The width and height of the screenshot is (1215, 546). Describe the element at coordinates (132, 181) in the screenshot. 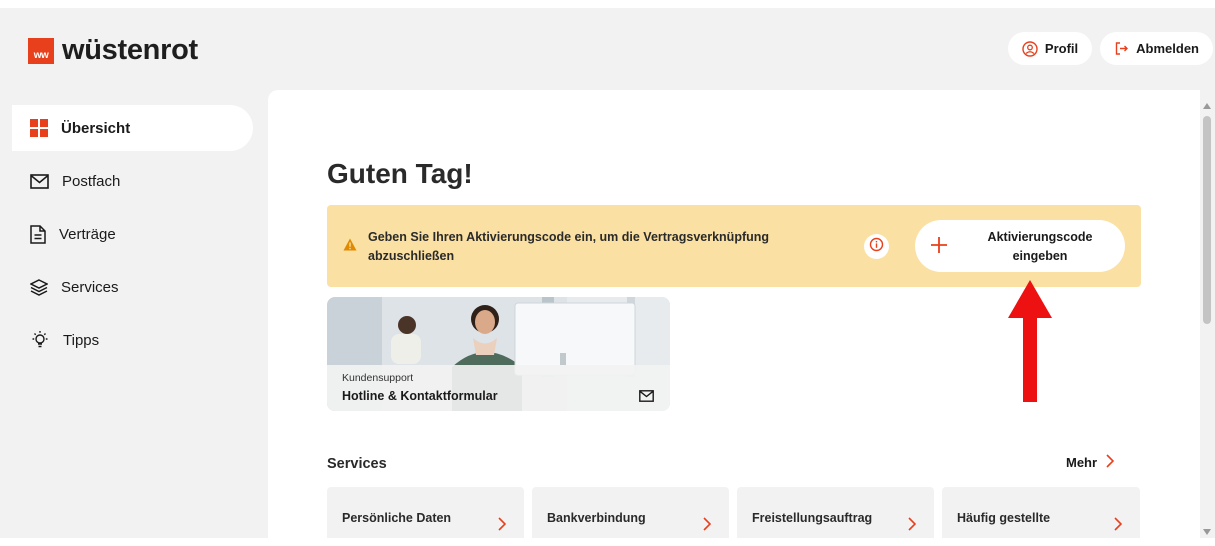

I see `sidebar-item-postfach: Postfach` at that location.